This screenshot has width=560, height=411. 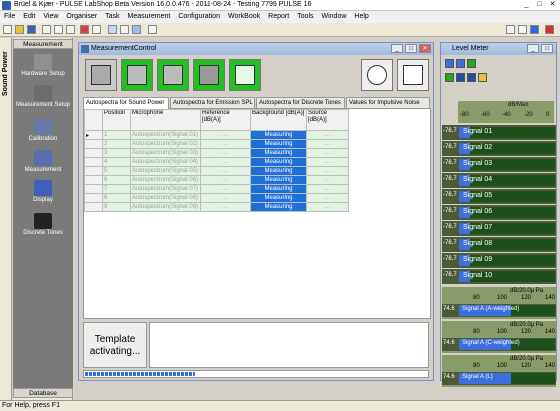 What do you see at coordinates (43, 130) in the screenshot?
I see `nav-item-calibration: Calibration` at bounding box center [43, 130].